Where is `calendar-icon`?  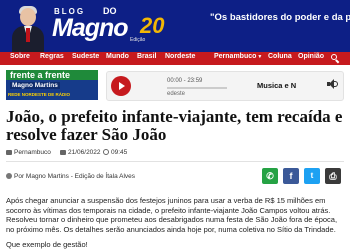
calendar-icon is located at coordinates (63, 152).